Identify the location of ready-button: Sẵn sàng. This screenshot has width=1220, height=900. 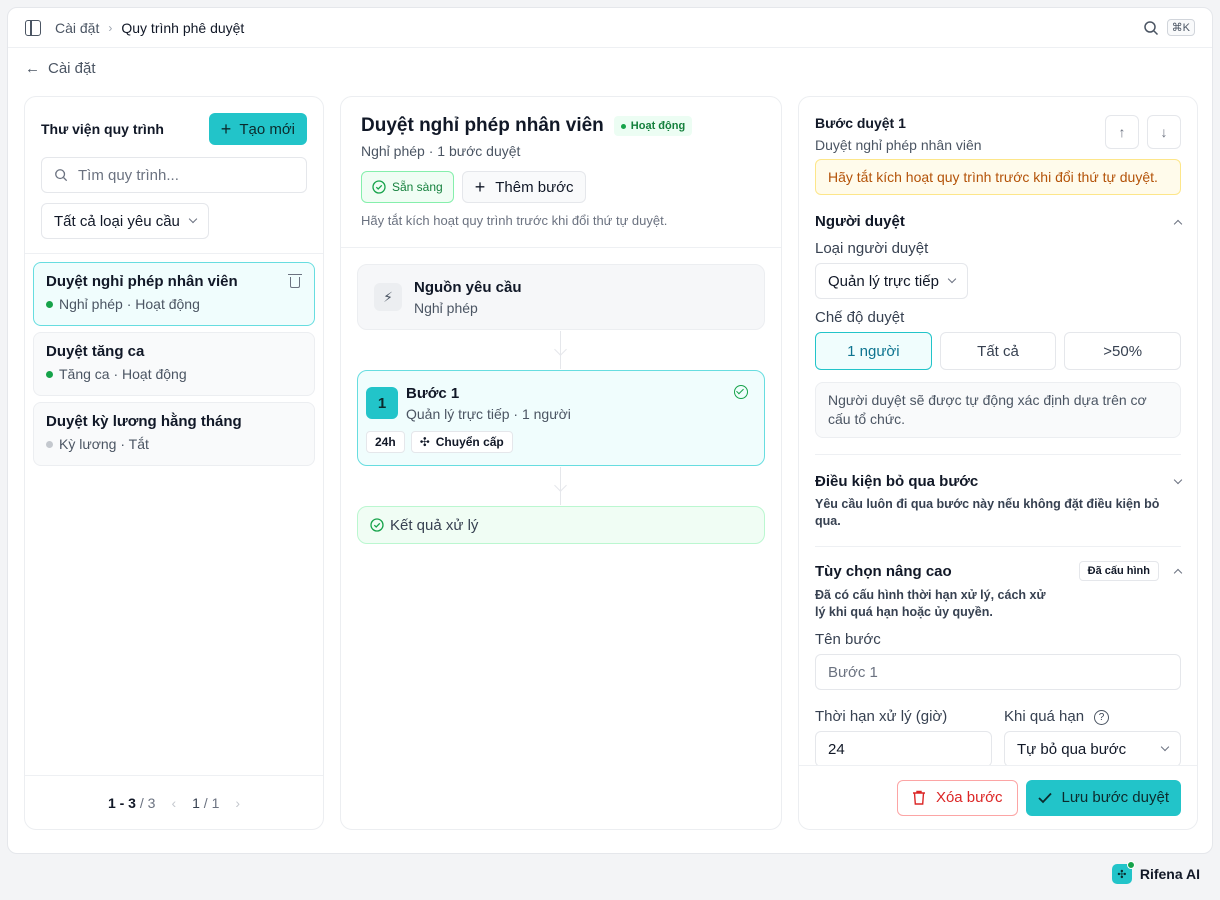
(407, 187).